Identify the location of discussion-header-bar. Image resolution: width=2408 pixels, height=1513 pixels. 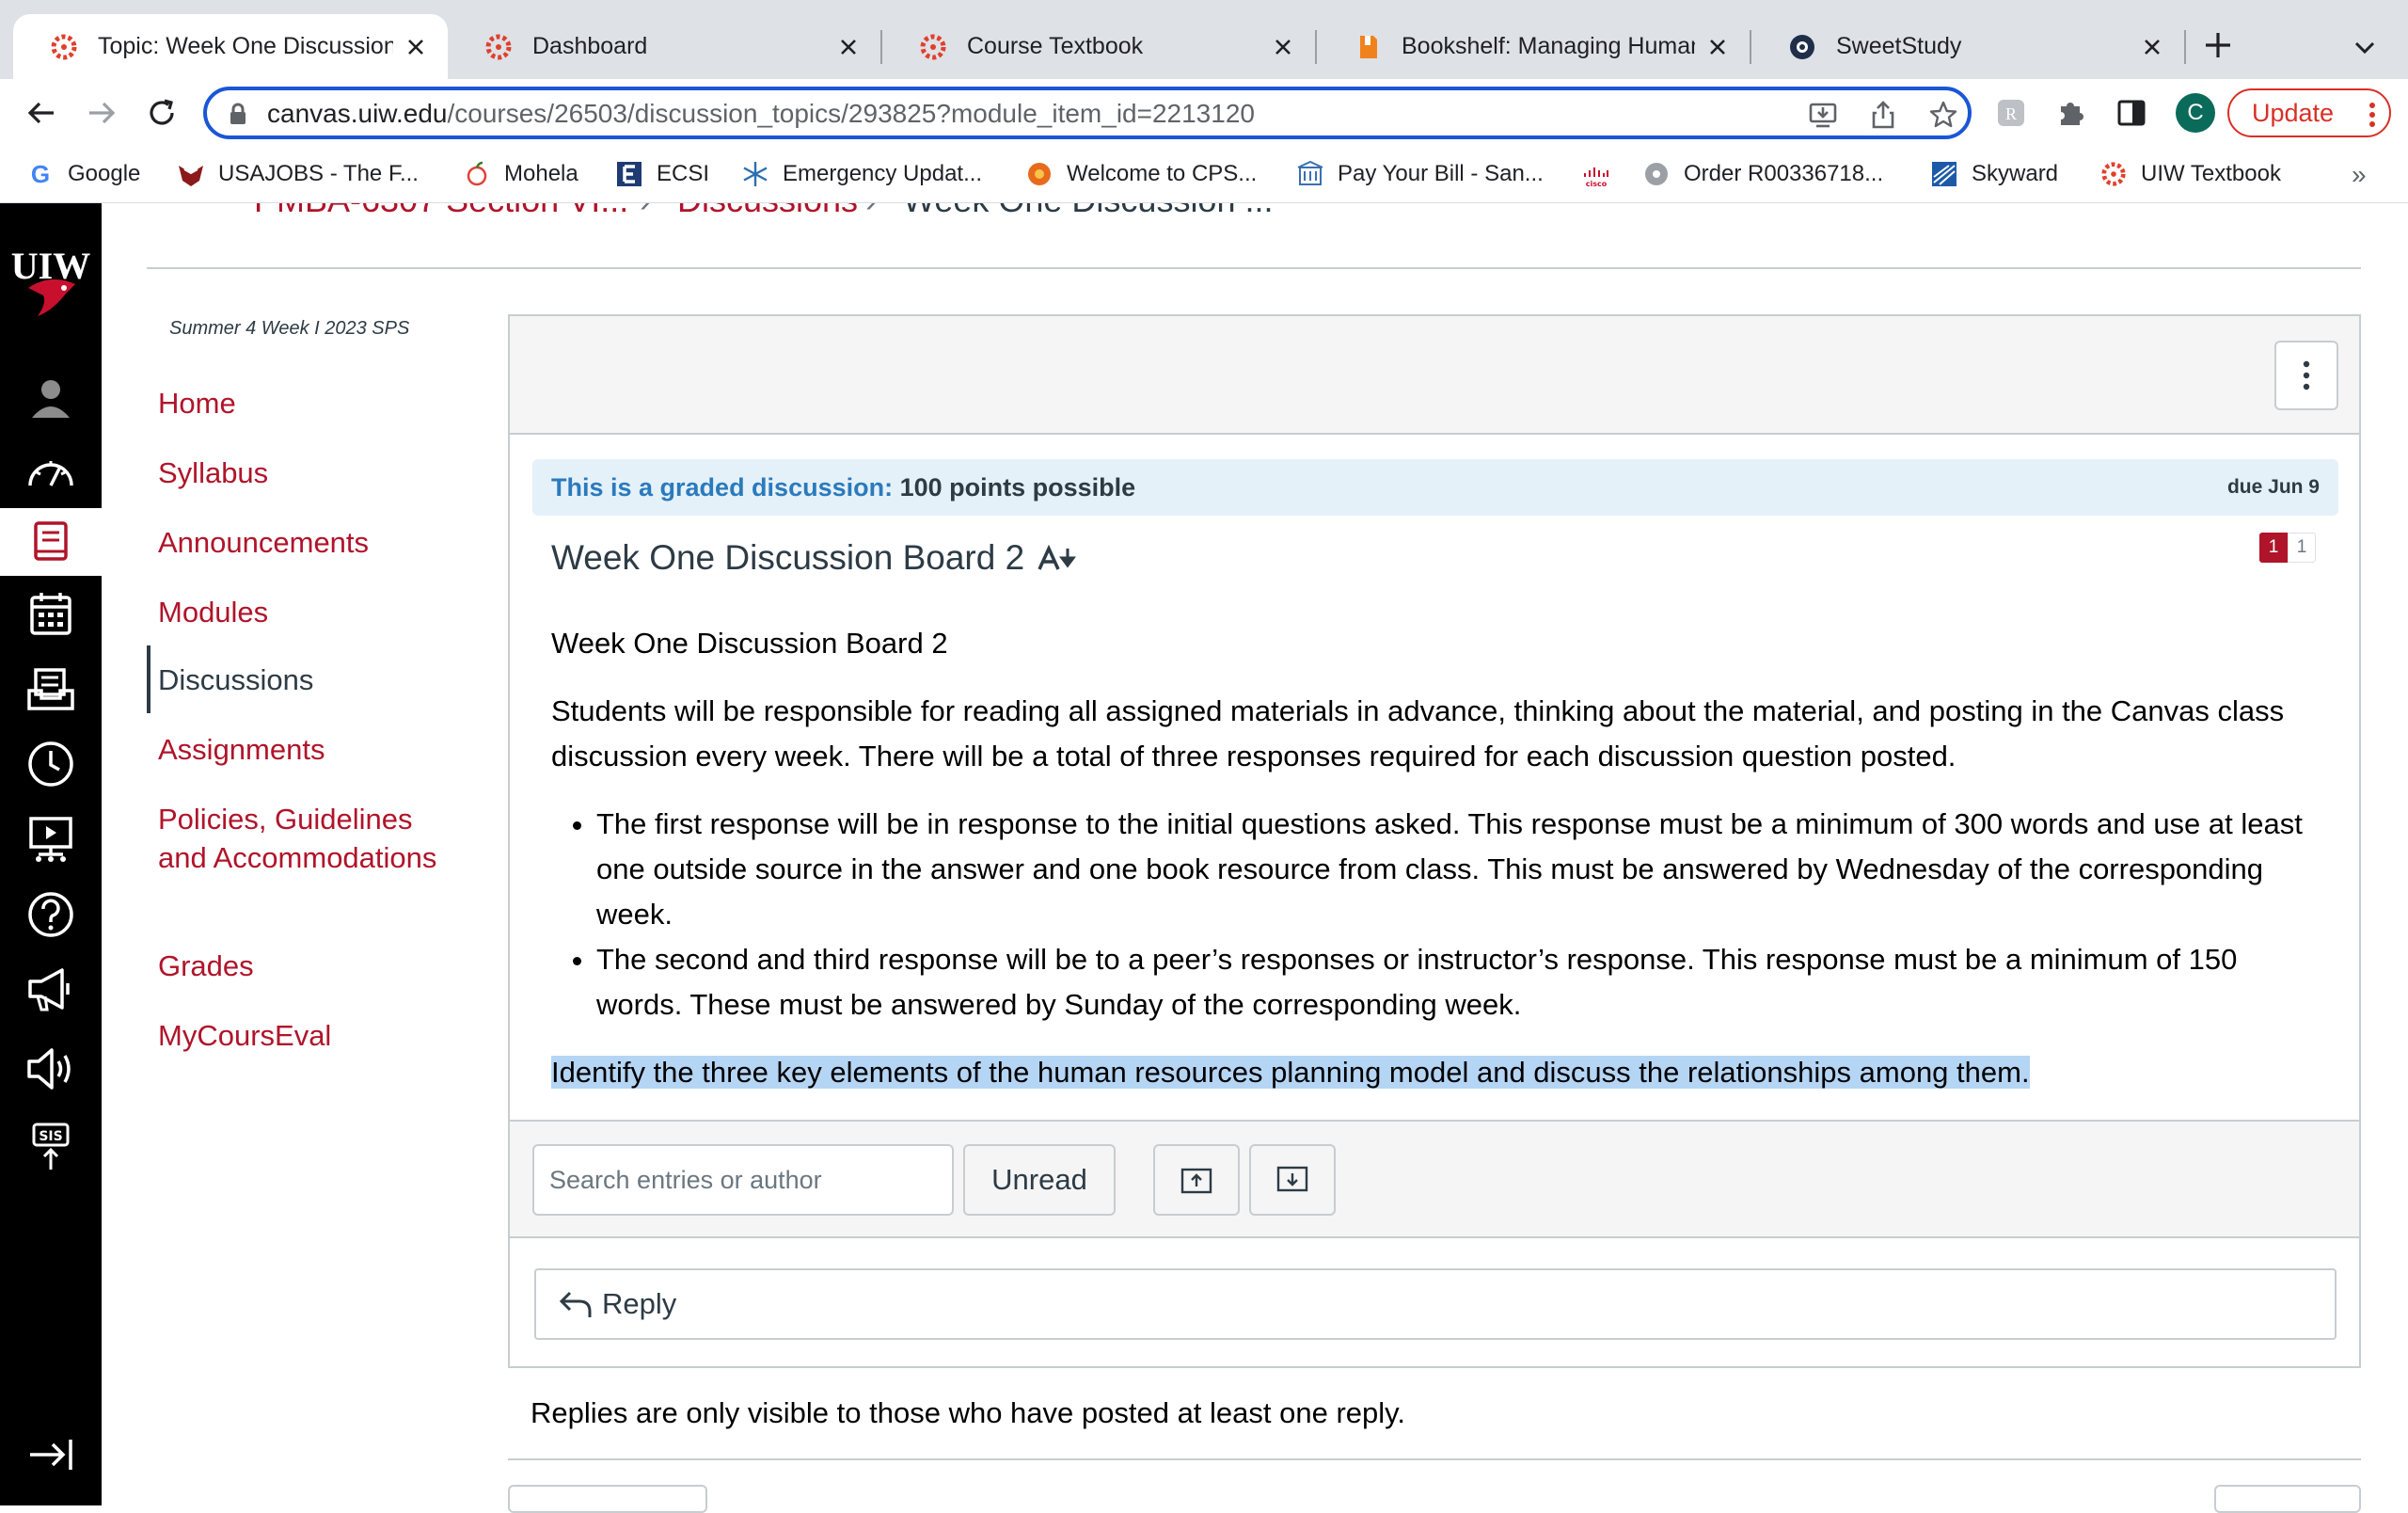
(1435, 375).